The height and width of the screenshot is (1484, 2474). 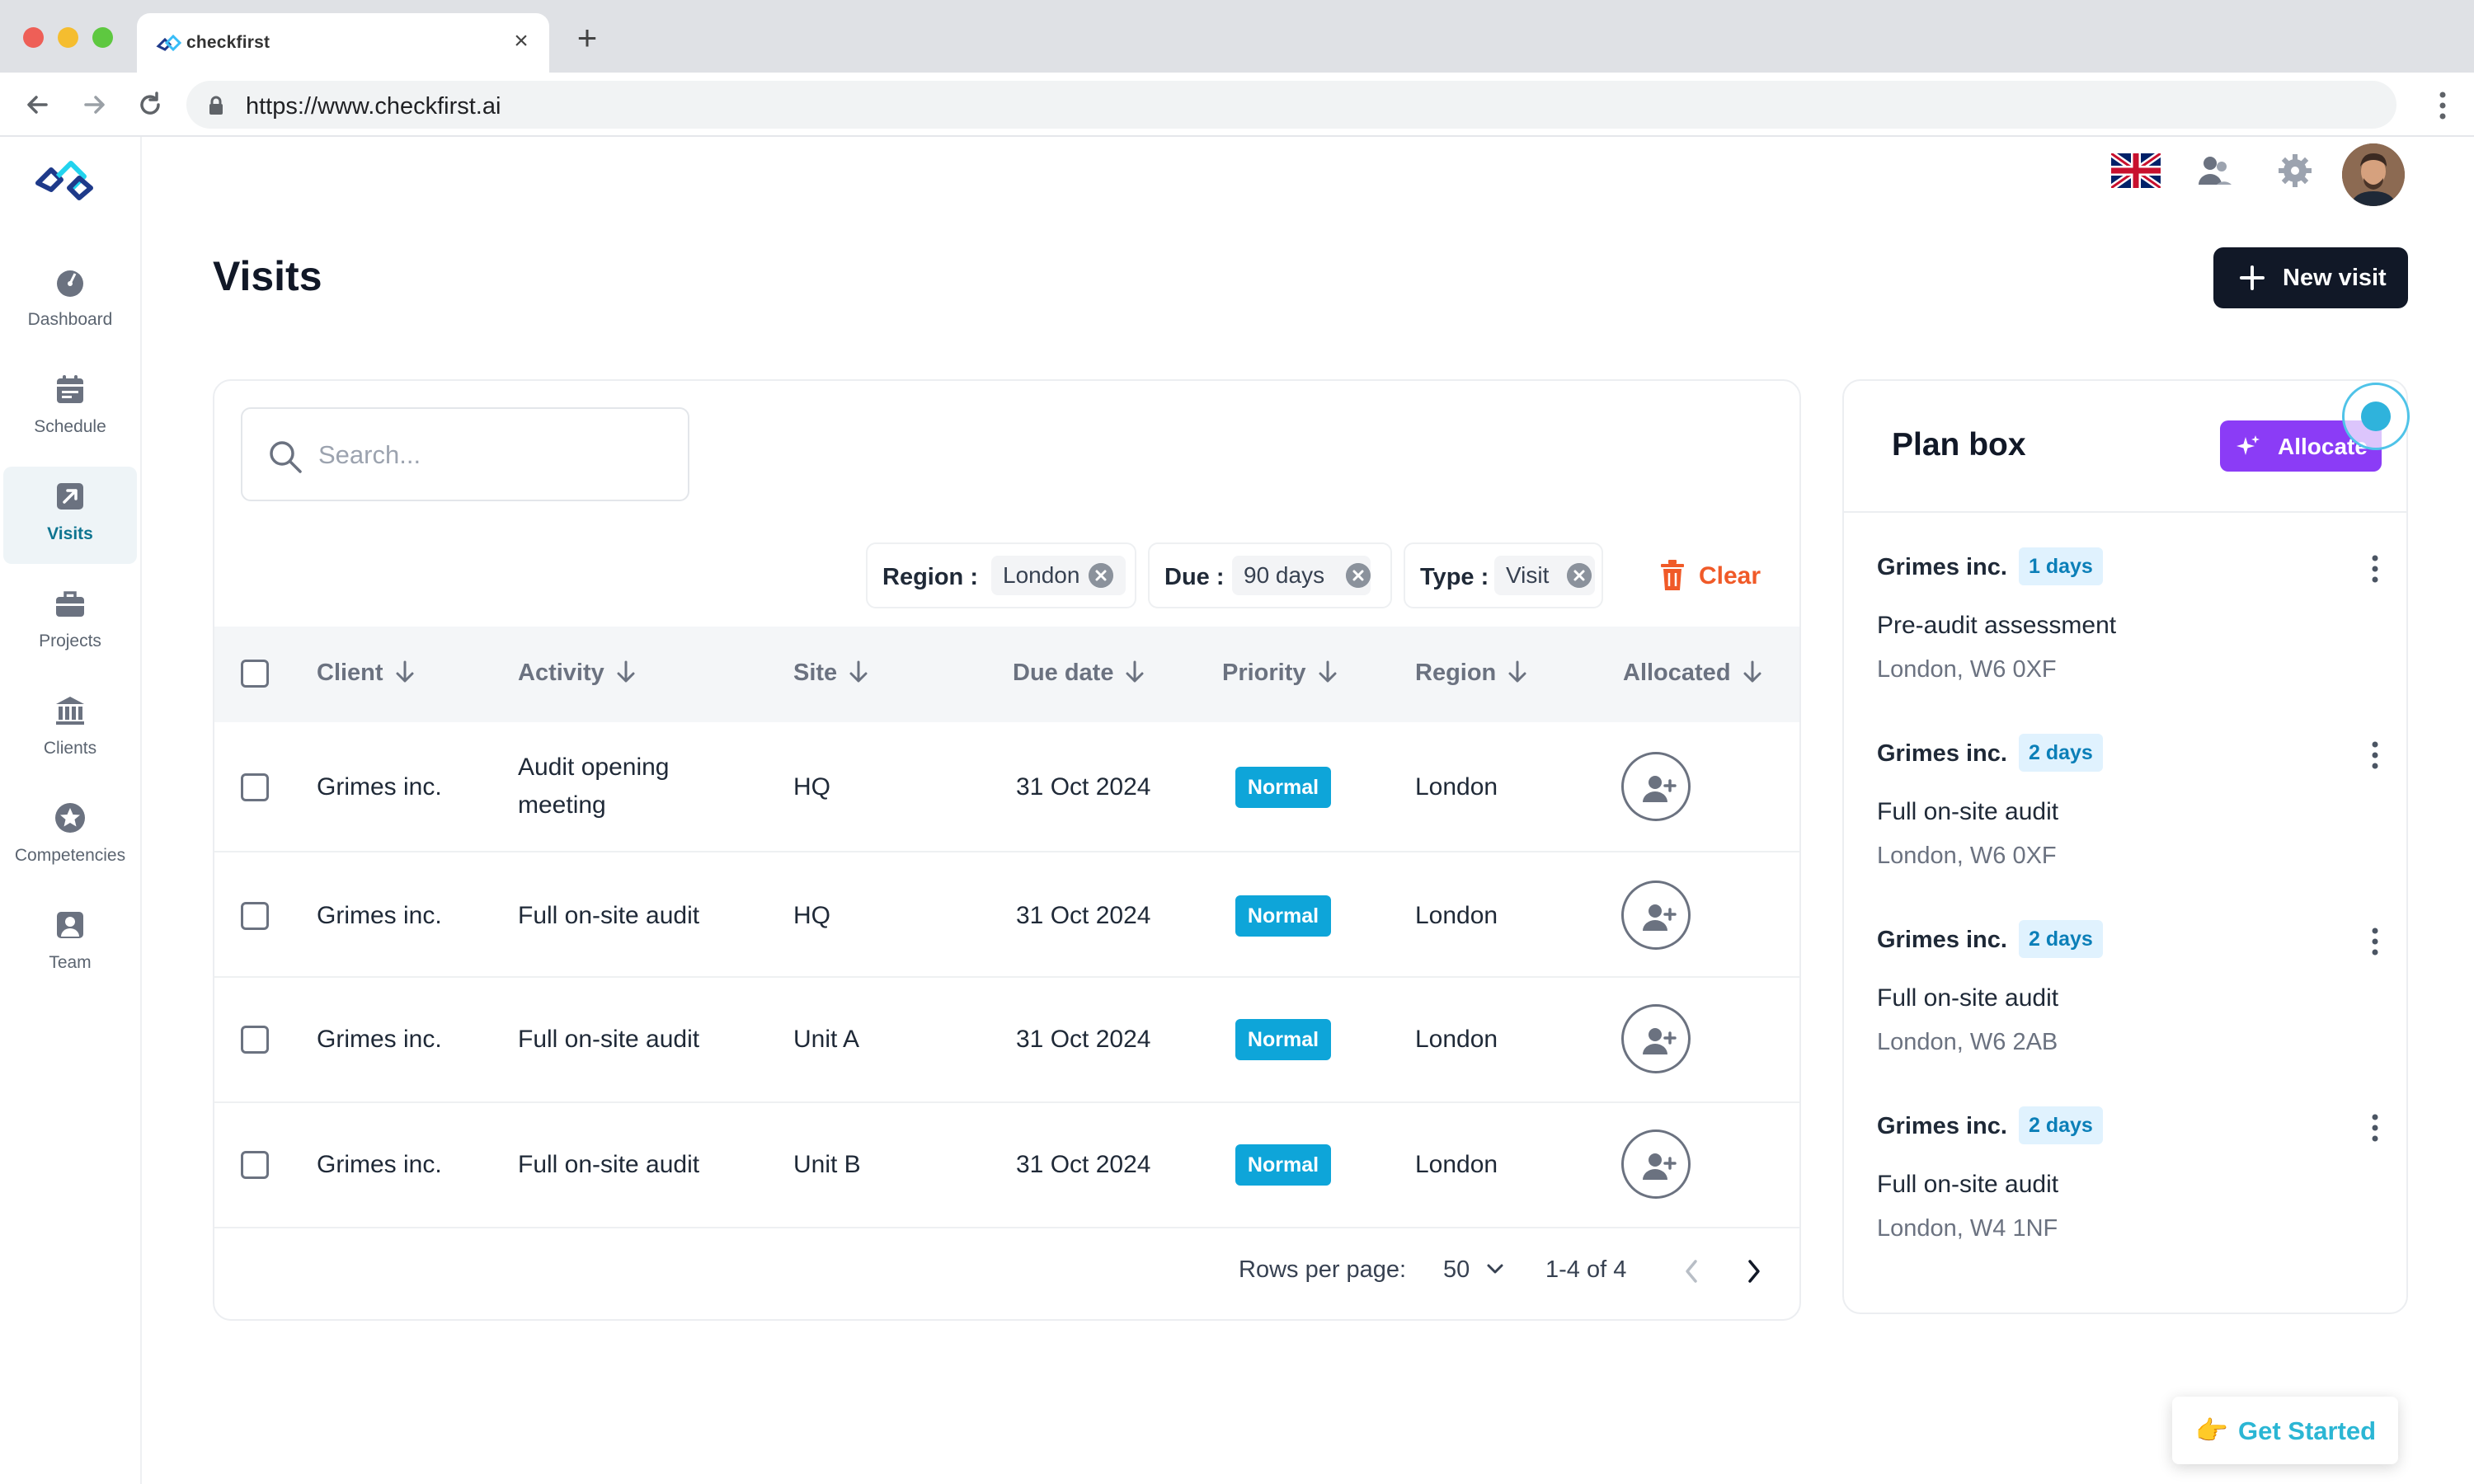 I want to click on window-close-button, so click(x=33, y=37).